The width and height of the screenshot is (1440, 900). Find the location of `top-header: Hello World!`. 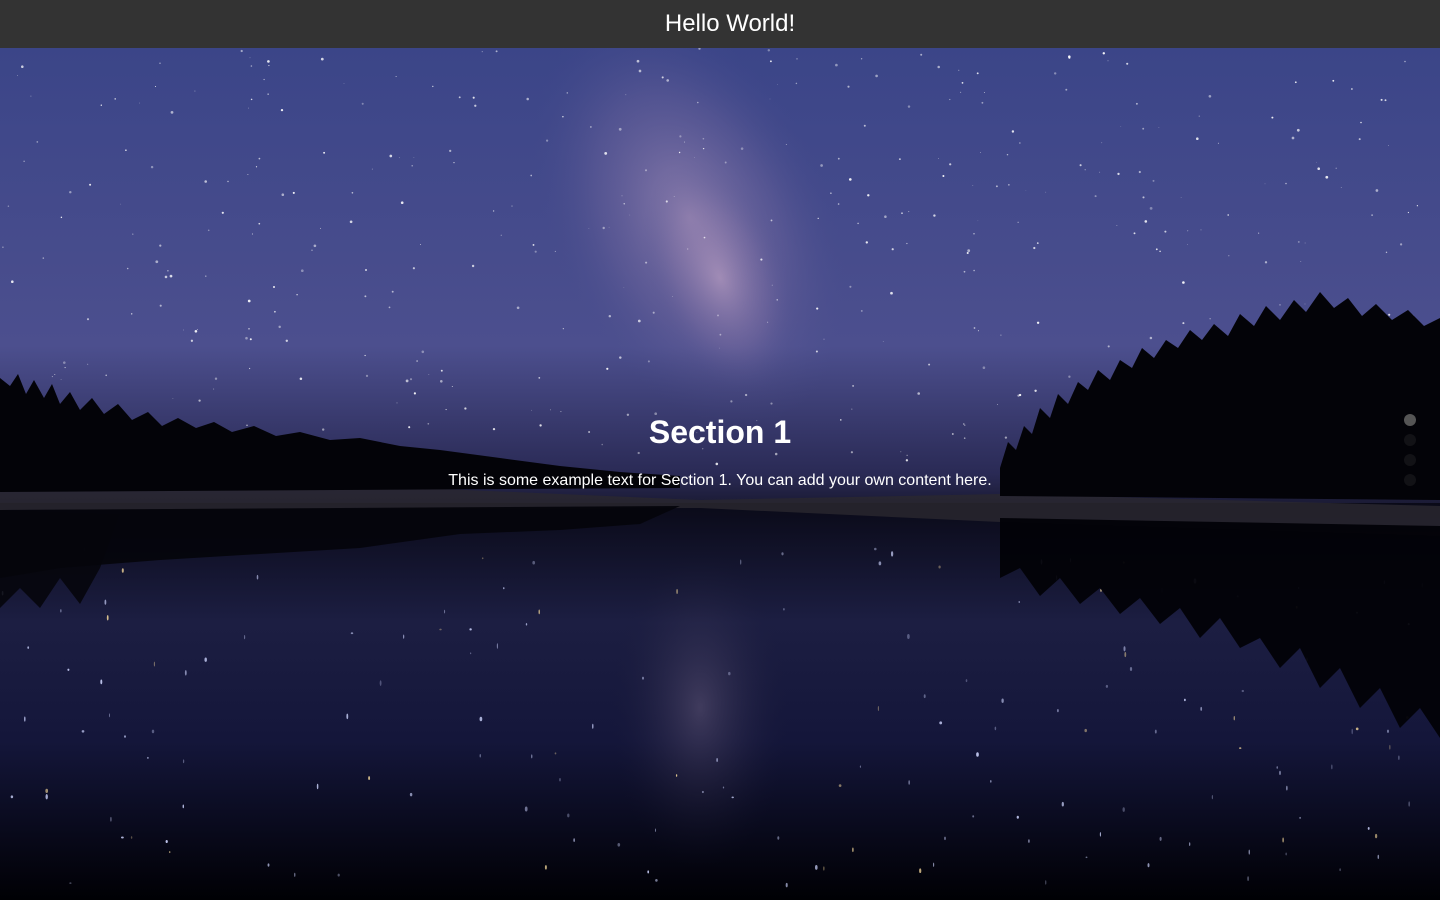

top-header: Hello World! is located at coordinates (720, 24).